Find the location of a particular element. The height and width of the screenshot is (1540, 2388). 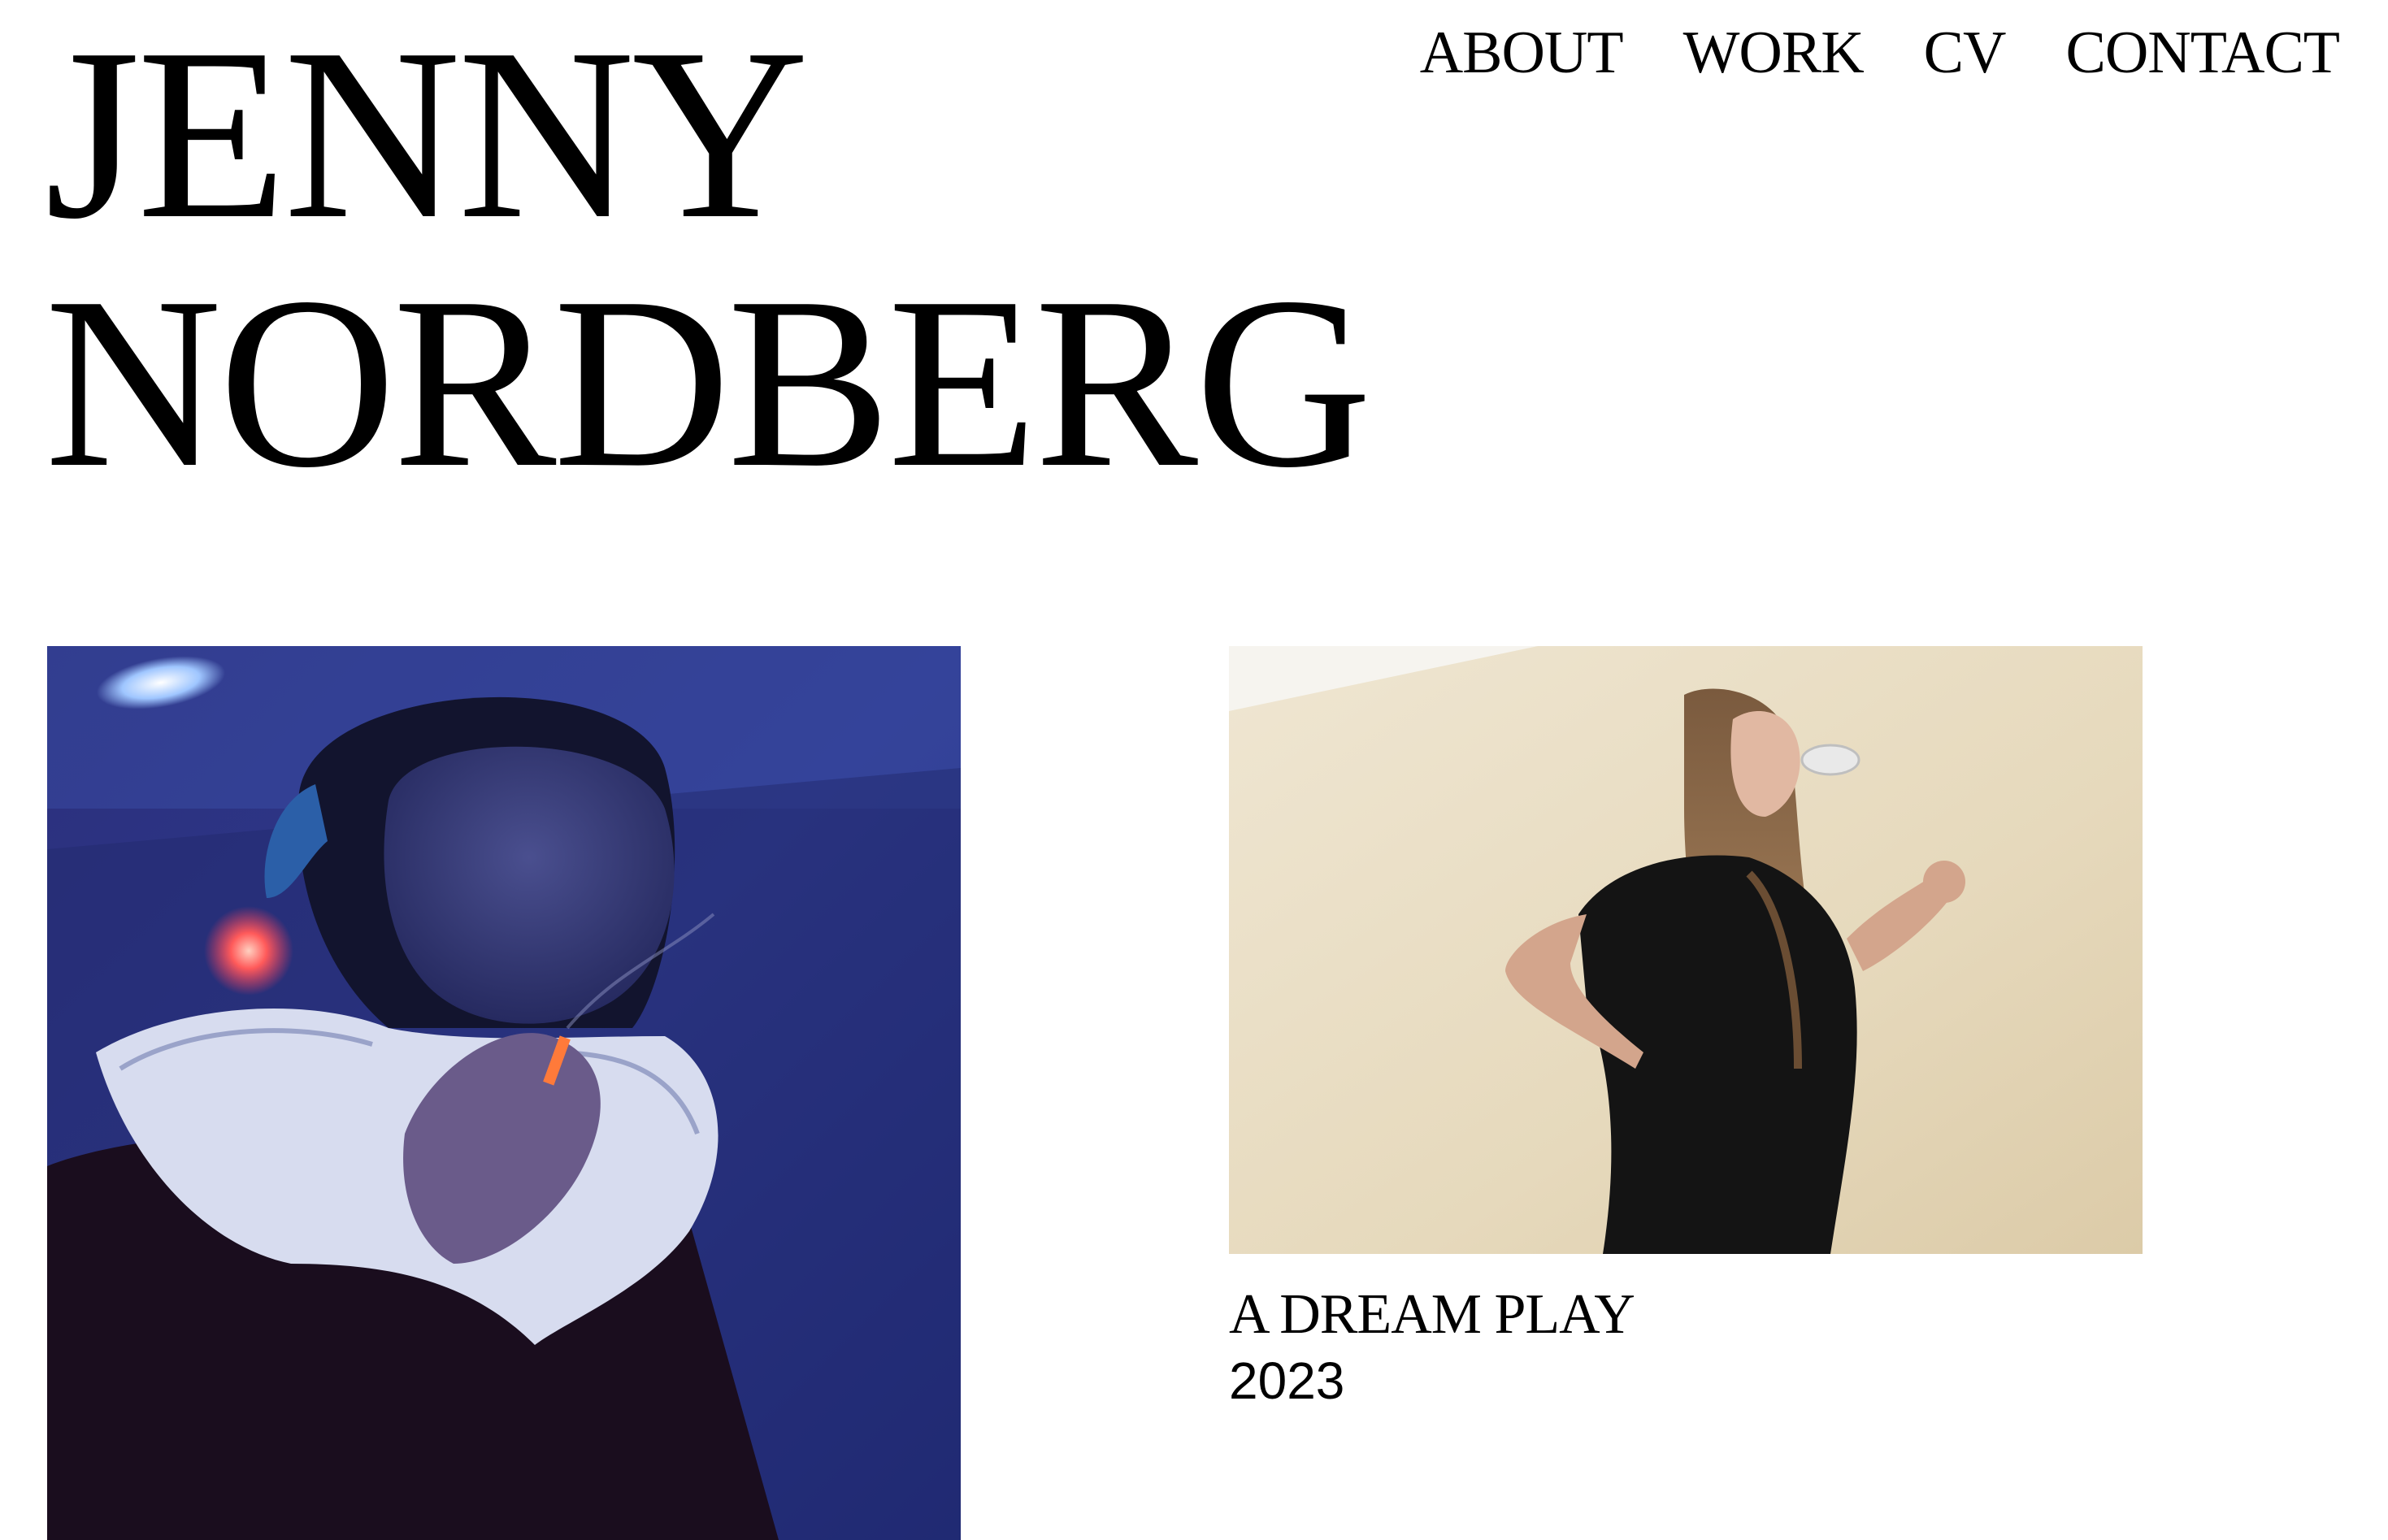

project-caption: A DREAM PLAY 2023 is located at coordinates (1686, 1349).